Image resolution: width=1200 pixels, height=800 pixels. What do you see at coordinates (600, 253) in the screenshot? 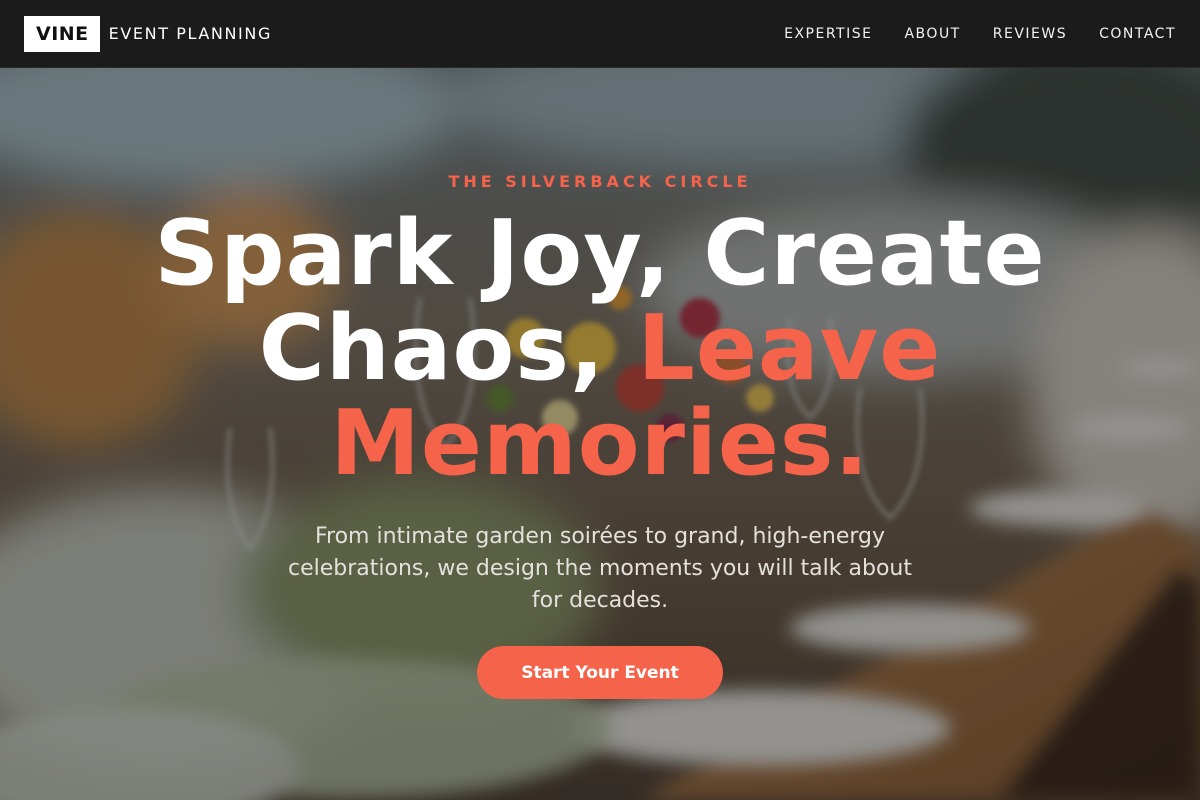
I see `headline-line-1: Spark Joy, Create` at bounding box center [600, 253].